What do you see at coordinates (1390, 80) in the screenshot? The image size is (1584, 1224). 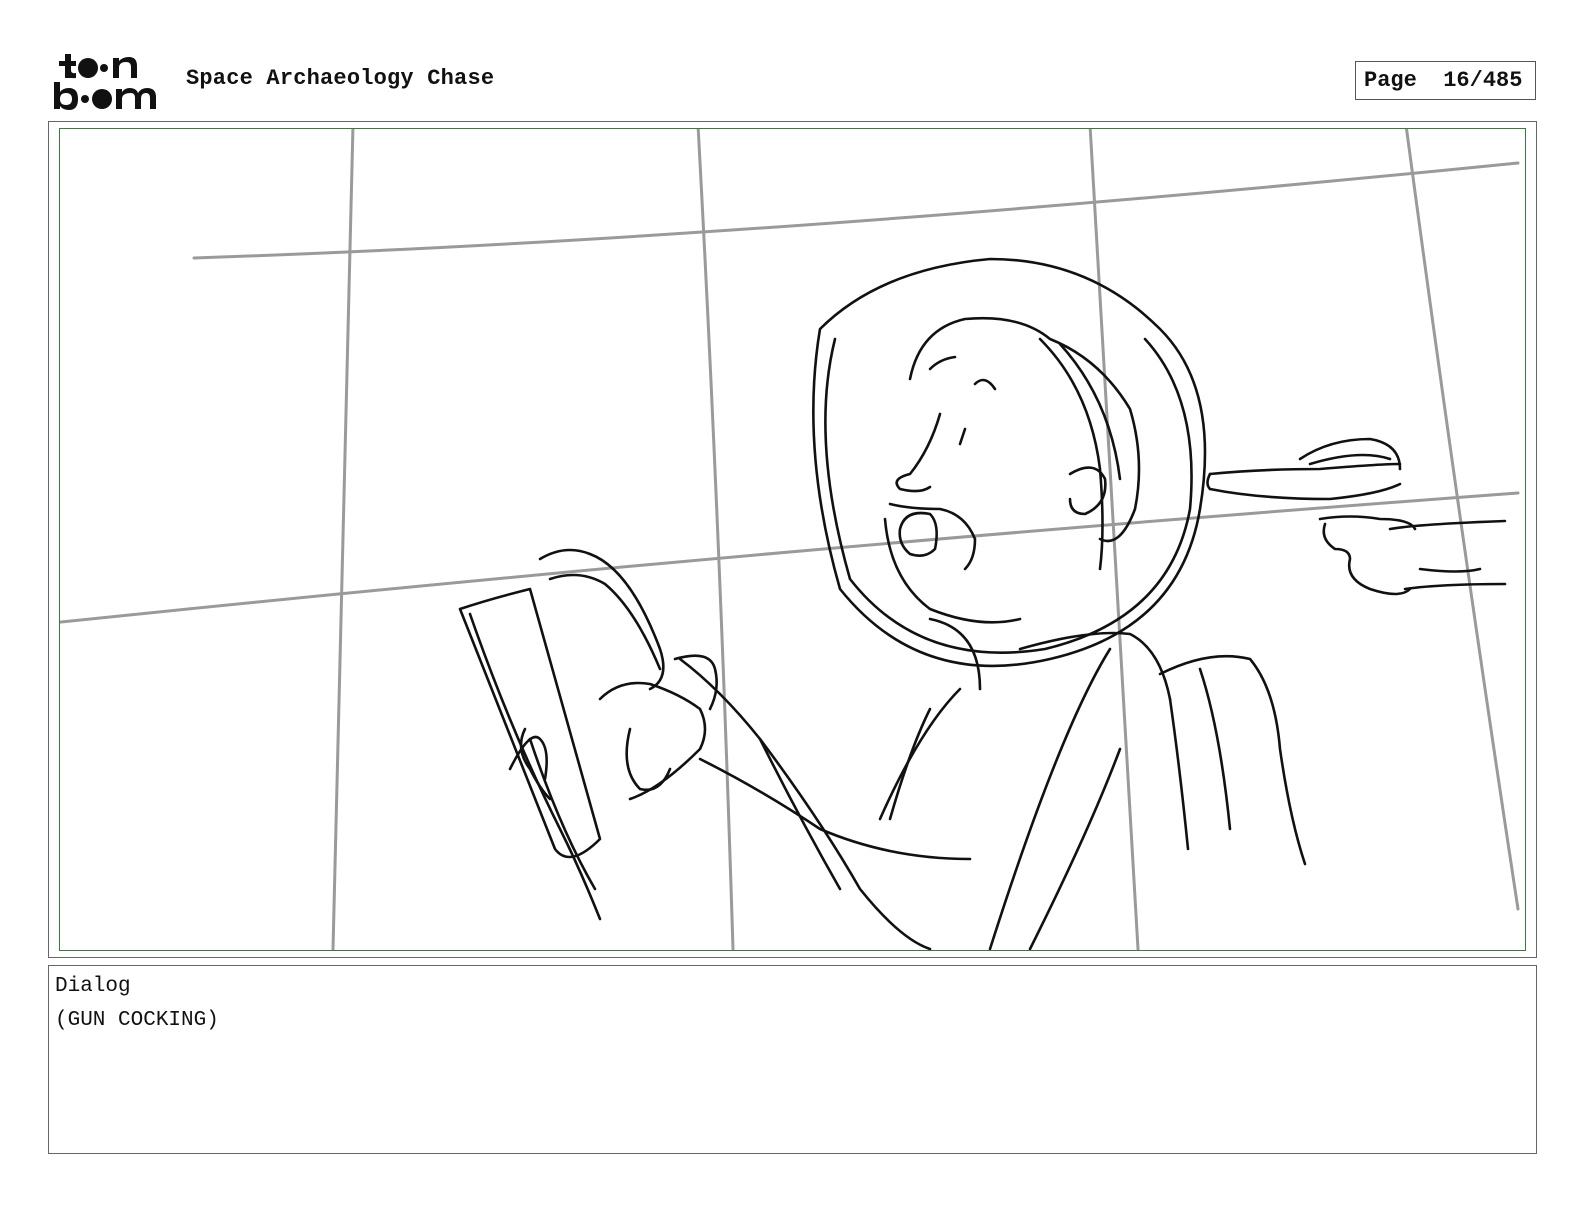 I see `page-label: Page` at bounding box center [1390, 80].